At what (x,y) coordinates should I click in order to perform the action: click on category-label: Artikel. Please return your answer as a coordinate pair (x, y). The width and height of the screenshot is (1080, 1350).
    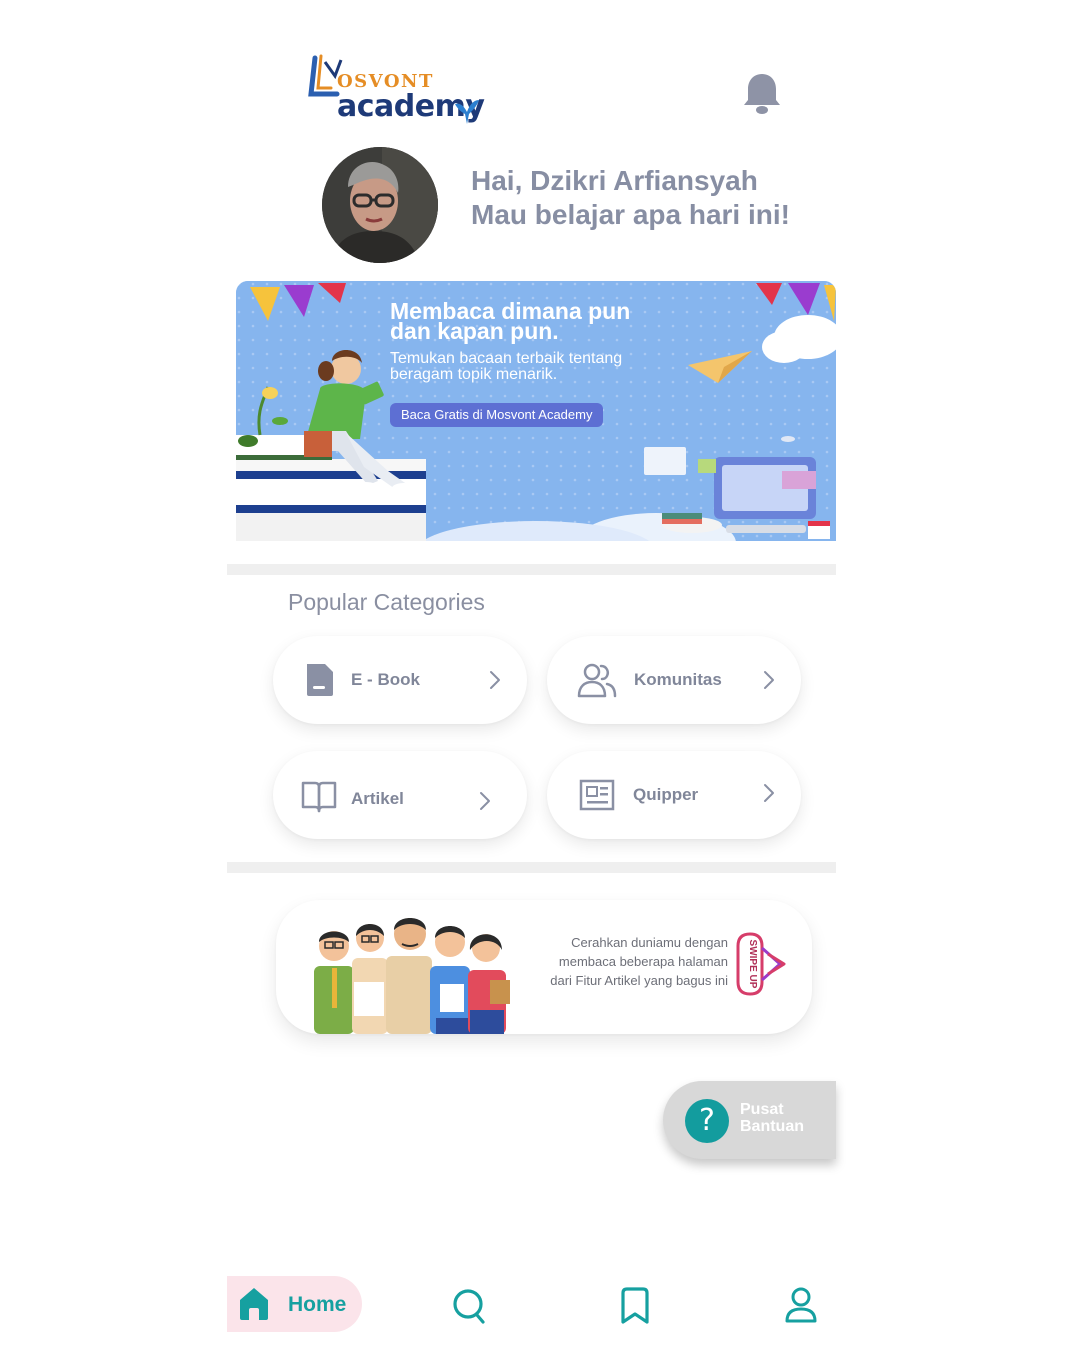
    Looking at the image, I should click on (377, 798).